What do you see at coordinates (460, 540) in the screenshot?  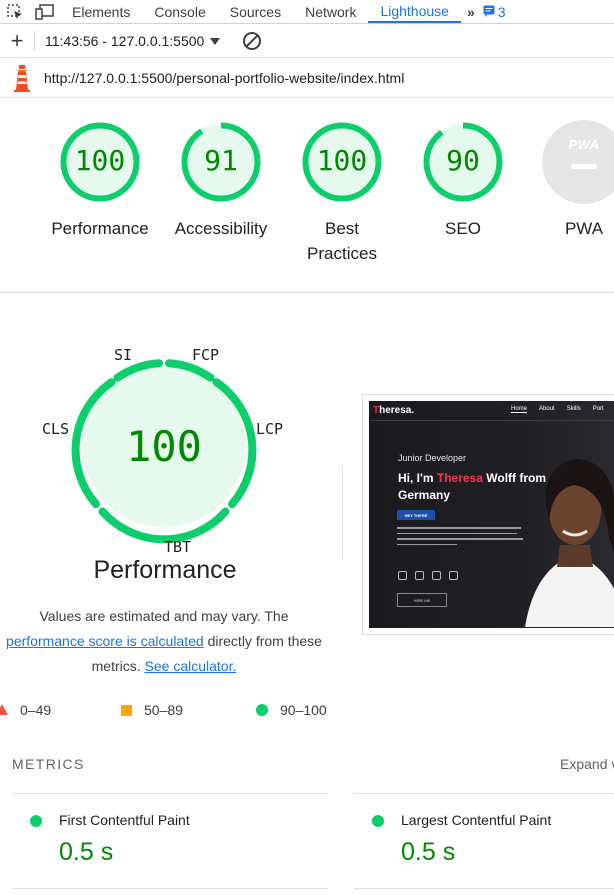 I see `site-bio` at bounding box center [460, 540].